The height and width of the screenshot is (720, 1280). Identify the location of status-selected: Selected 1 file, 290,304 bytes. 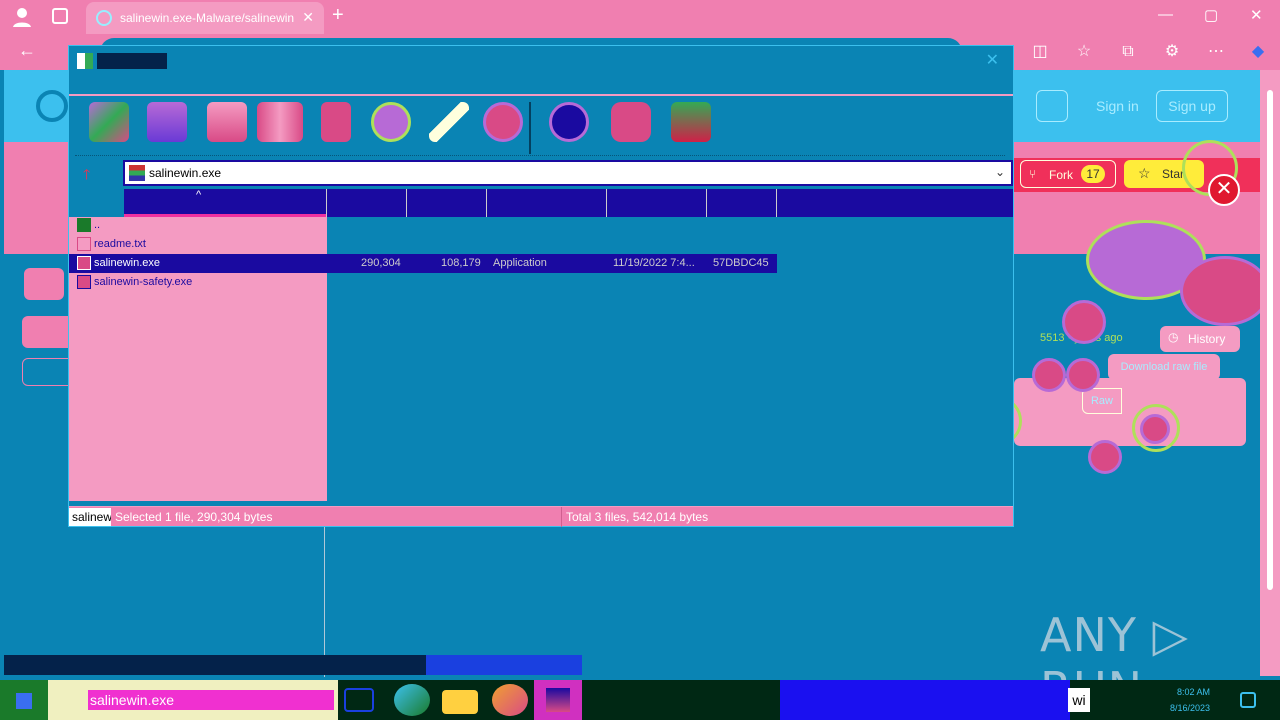
(194, 517).